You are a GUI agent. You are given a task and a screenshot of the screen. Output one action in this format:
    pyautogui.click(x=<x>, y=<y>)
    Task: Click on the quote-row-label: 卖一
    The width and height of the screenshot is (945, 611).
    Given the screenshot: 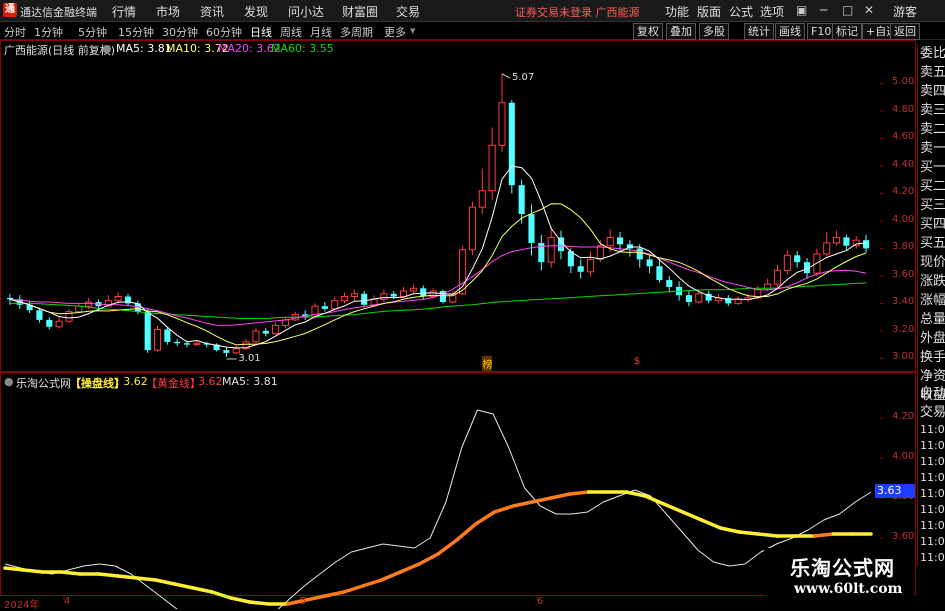 What is the action you would take?
    pyautogui.click(x=932, y=148)
    